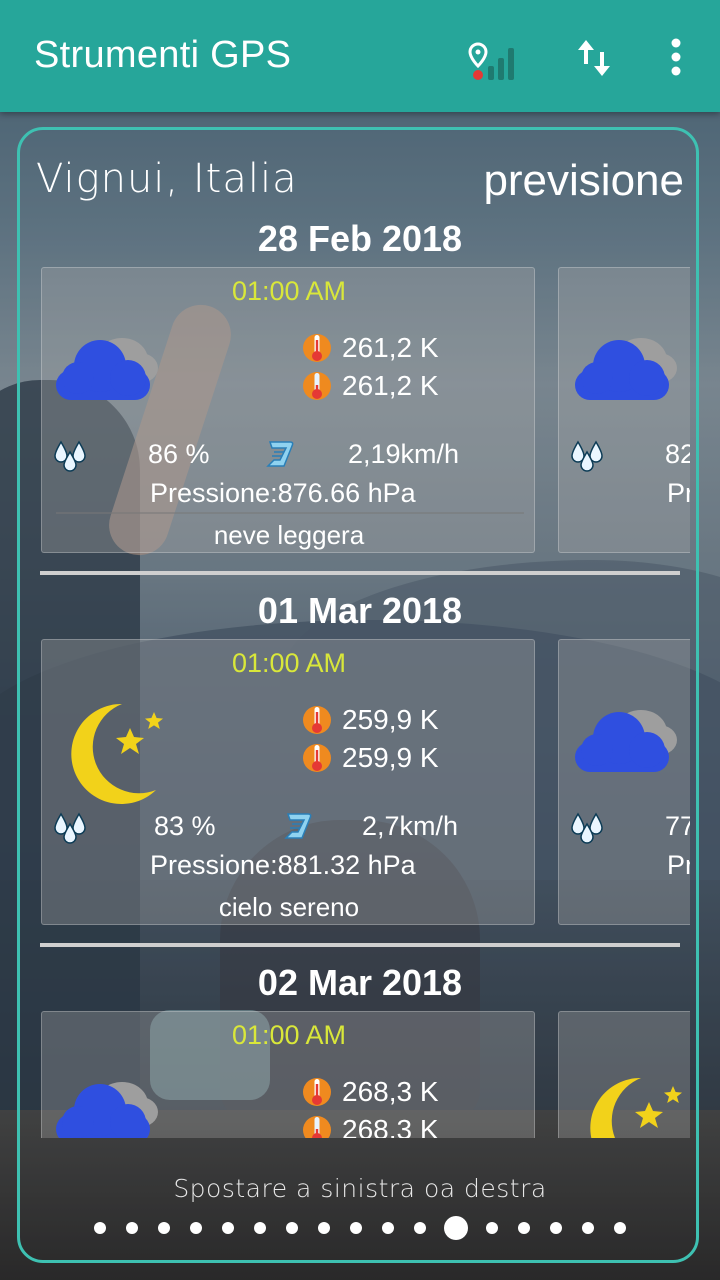 The width and height of the screenshot is (720, 1280). Describe the element at coordinates (283, 865) in the screenshot. I see `pressure-value: Pressione:881.32 hPa` at that location.